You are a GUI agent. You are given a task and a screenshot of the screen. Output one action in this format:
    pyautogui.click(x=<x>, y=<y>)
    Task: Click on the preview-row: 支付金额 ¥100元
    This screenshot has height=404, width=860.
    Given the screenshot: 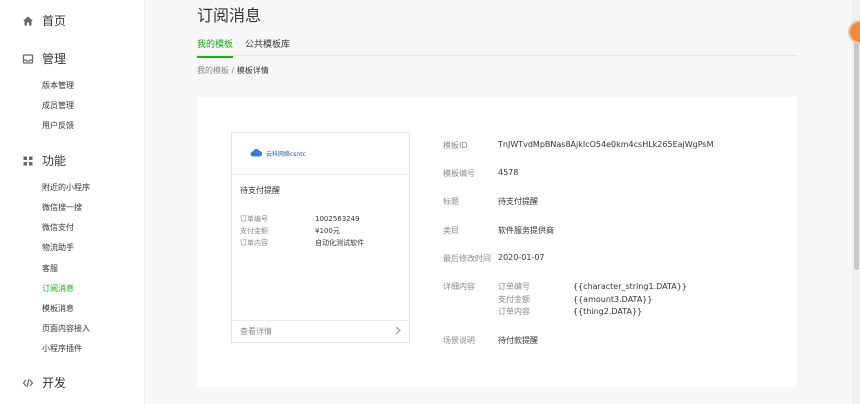 What is the action you would take?
    pyautogui.click(x=302, y=231)
    